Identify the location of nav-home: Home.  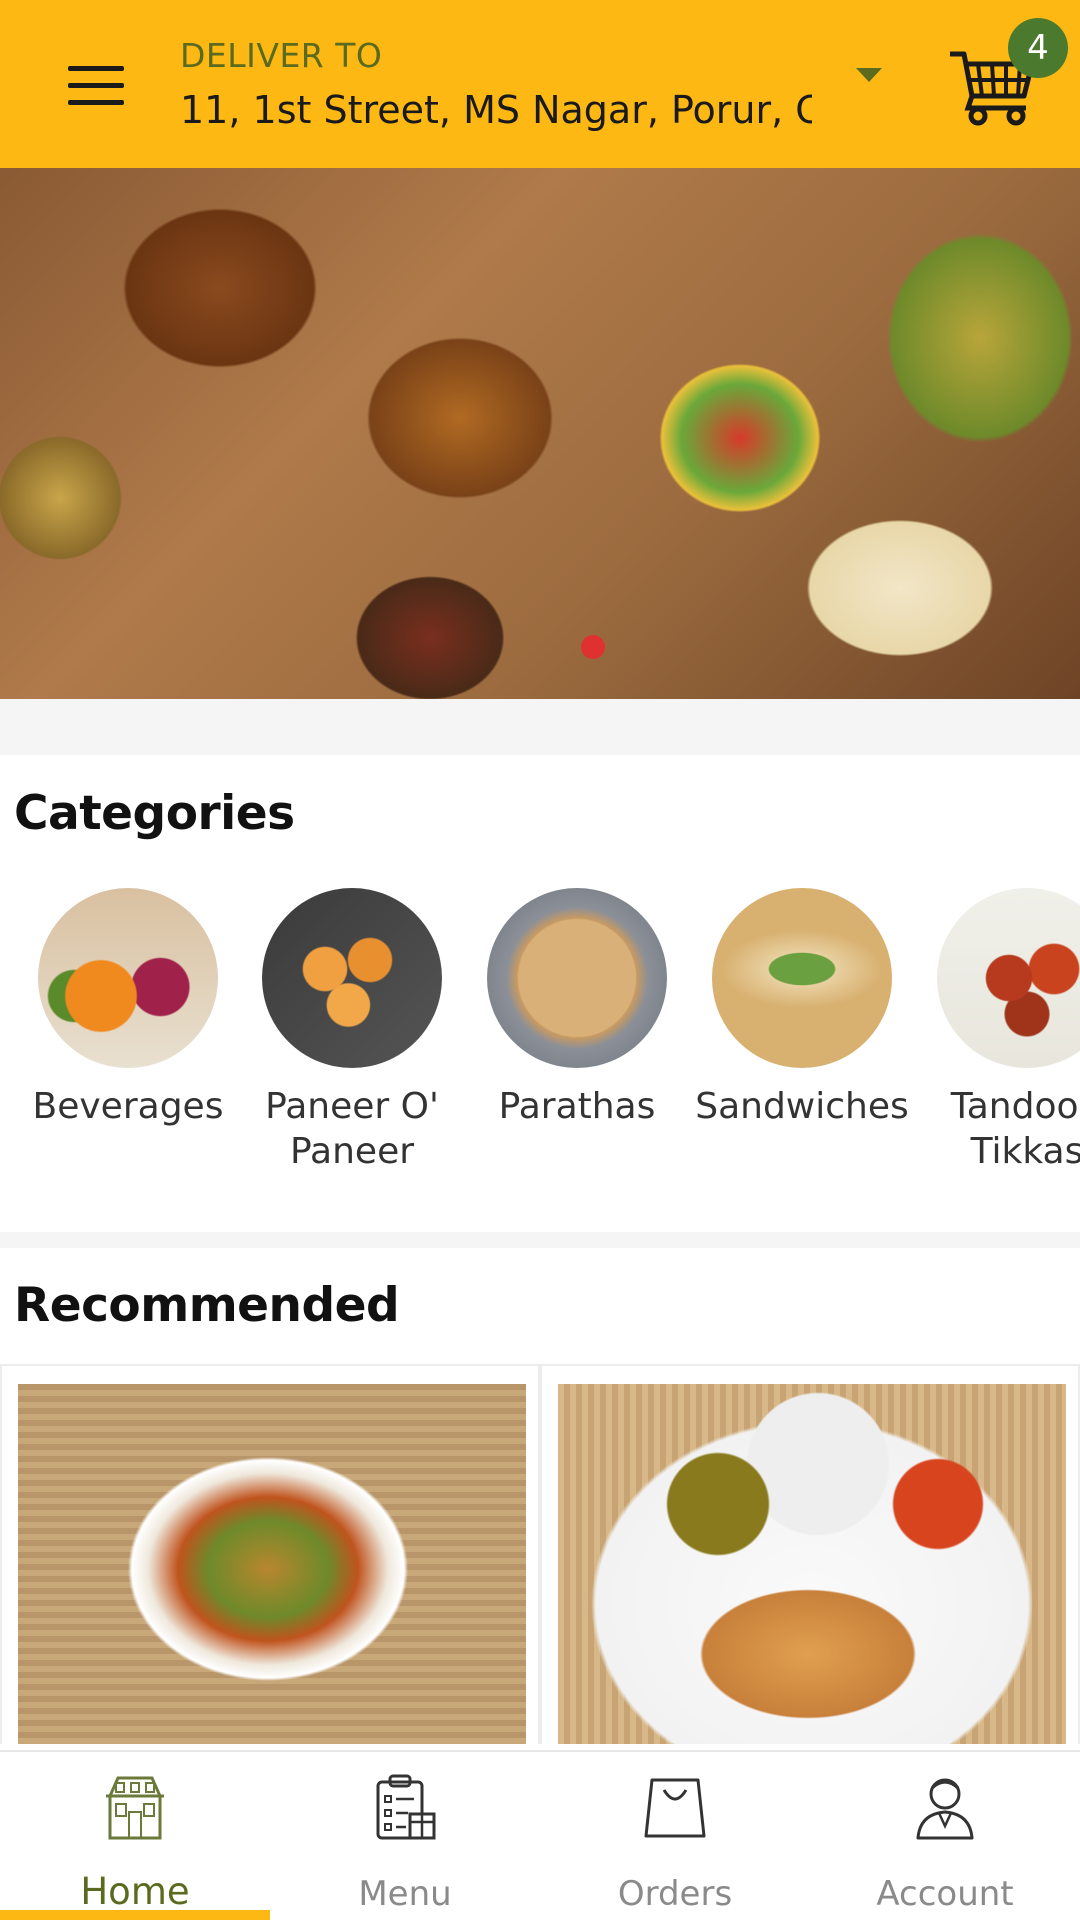
(135, 1836).